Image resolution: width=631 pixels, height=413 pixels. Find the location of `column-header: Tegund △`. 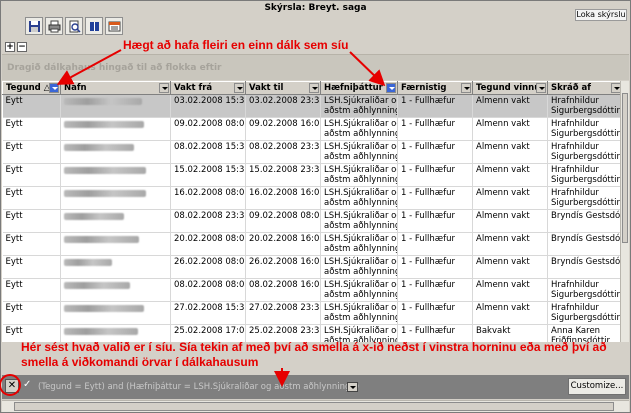

column-header: Tegund △ is located at coordinates (31, 88).